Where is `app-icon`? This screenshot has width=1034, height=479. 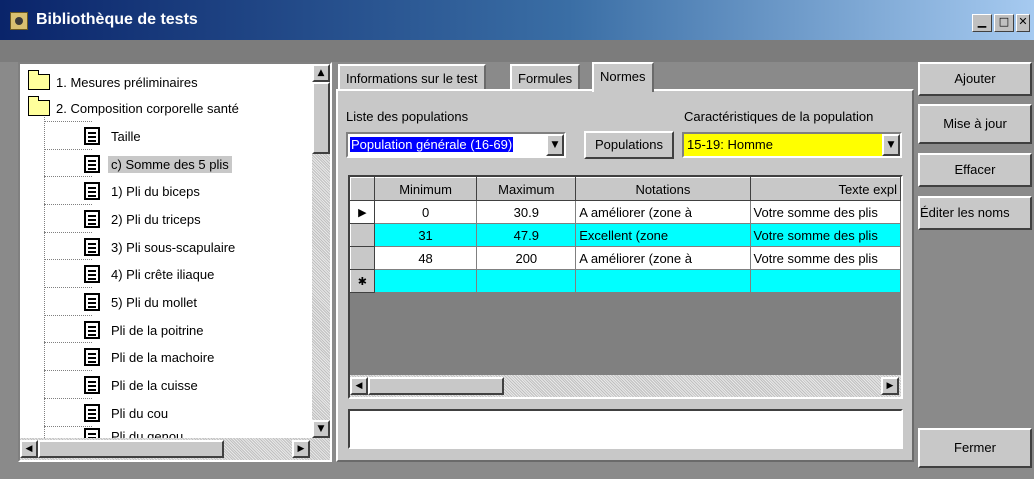
app-icon is located at coordinates (19, 21).